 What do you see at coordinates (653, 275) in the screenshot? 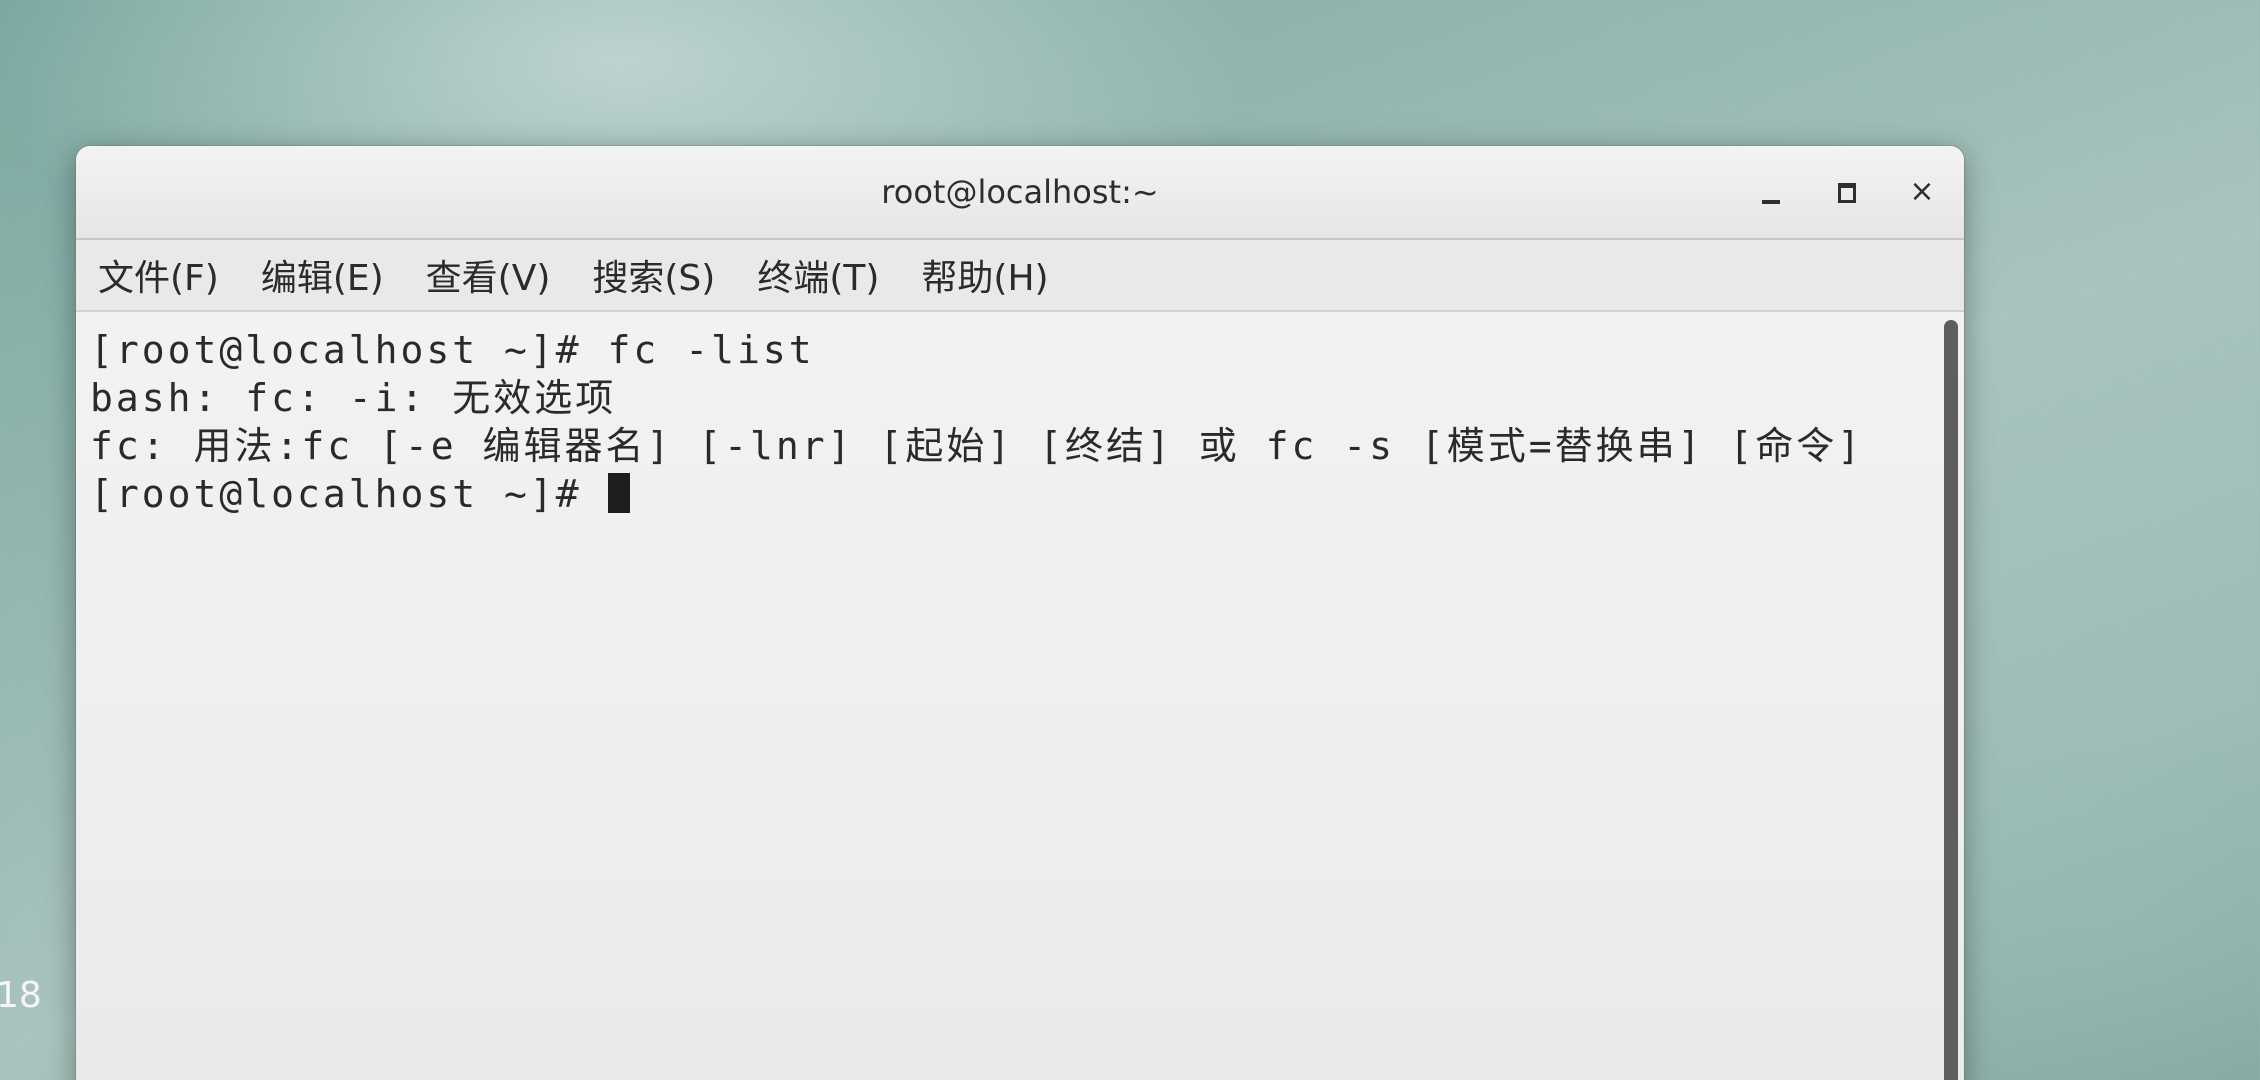
I see `menu-search: 搜索(S)` at bounding box center [653, 275].